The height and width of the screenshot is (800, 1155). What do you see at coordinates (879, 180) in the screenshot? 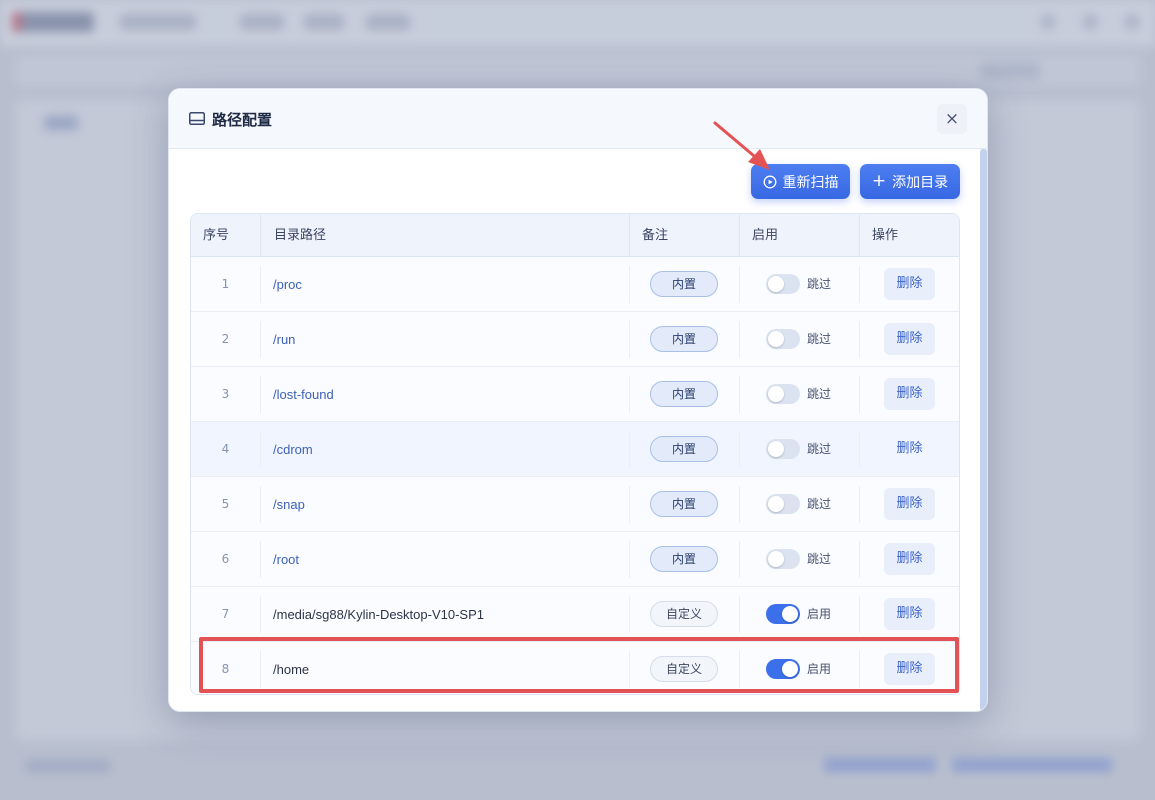
I see `plus-icon: +` at bounding box center [879, 180].